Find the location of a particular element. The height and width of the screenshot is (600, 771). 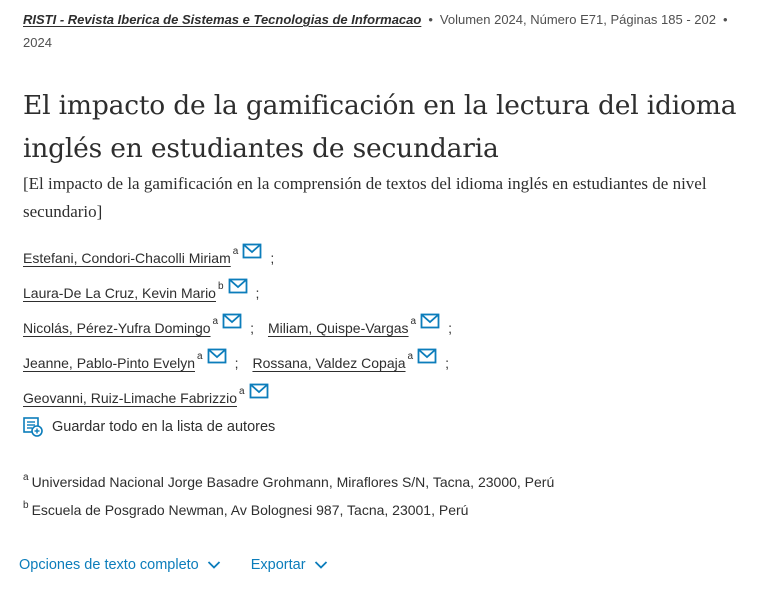

author-row: Laura-De La Cruz, Kevin Mario b ; is located at coordinates (388, 292).